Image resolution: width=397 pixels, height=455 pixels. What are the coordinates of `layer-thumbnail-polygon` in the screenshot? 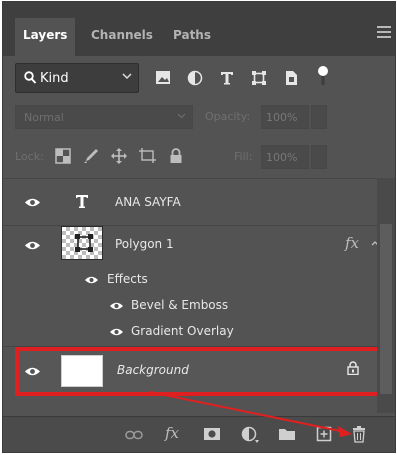 It's located at (82, 243).